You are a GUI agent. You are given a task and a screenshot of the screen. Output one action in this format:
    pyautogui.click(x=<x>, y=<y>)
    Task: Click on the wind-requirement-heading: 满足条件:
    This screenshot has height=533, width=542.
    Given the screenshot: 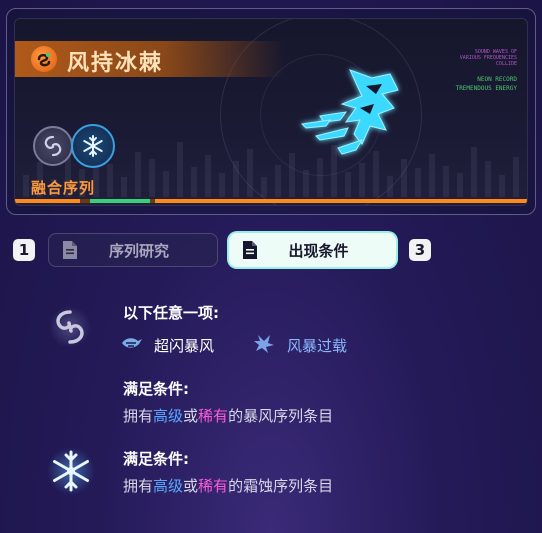 What is the action you would take?
    pyautogui.click(x=156, y=389)
    